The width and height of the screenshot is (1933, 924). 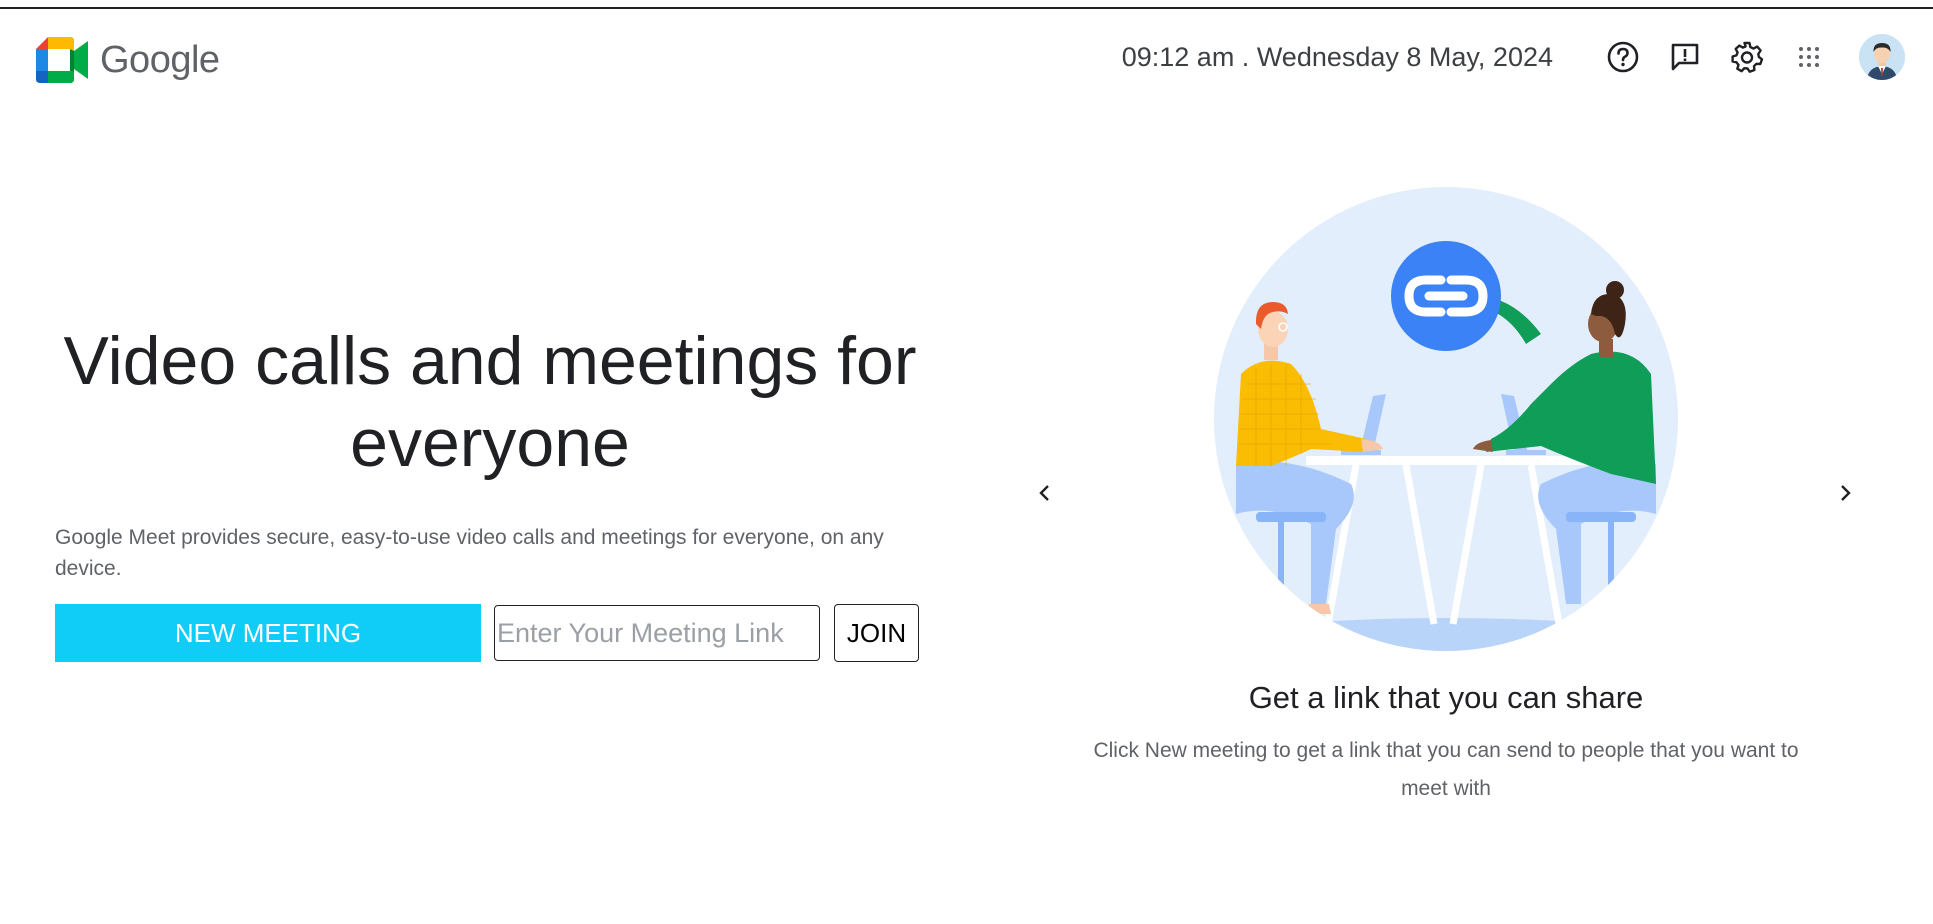 I want to click on datetime: 09:12 am . Wednesday 8 May, 2024, so click(x=1337, y=56).